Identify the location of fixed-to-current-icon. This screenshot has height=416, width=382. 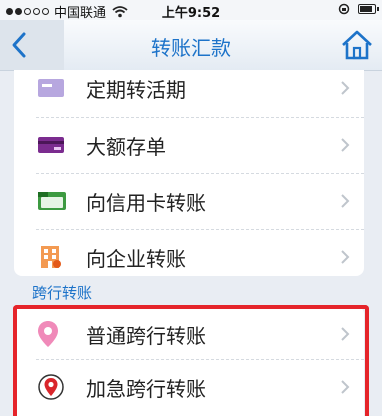
(51, 88).